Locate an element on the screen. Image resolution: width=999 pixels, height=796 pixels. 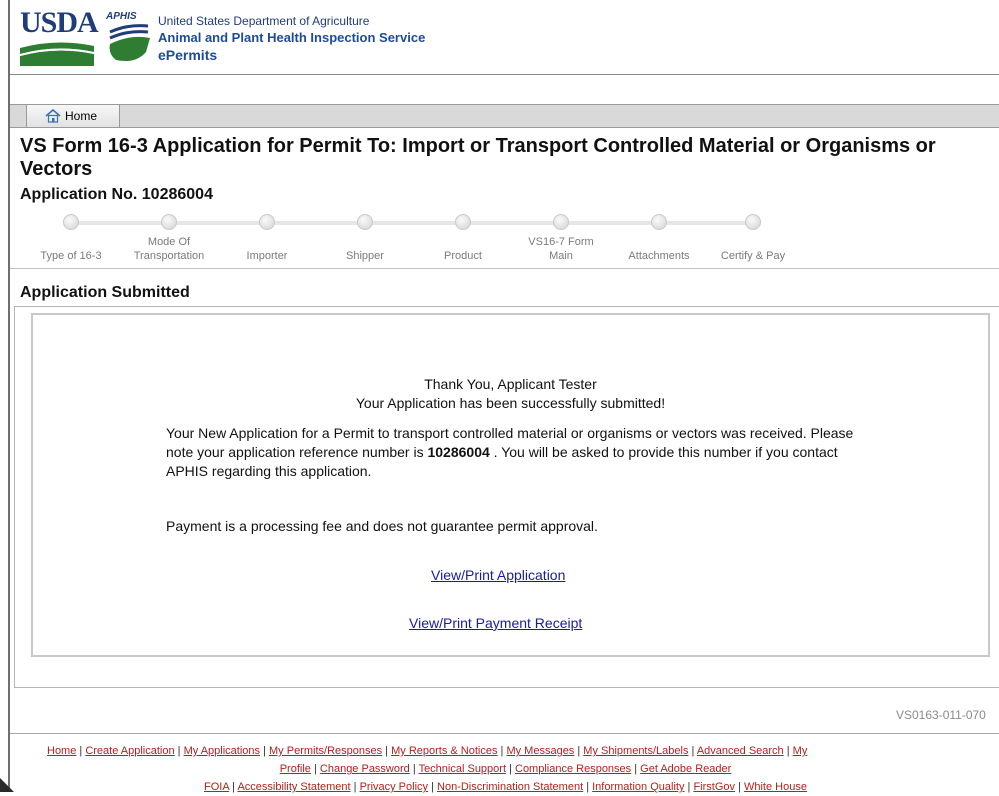
step-label: Importer is located at coordinates (267, 256).